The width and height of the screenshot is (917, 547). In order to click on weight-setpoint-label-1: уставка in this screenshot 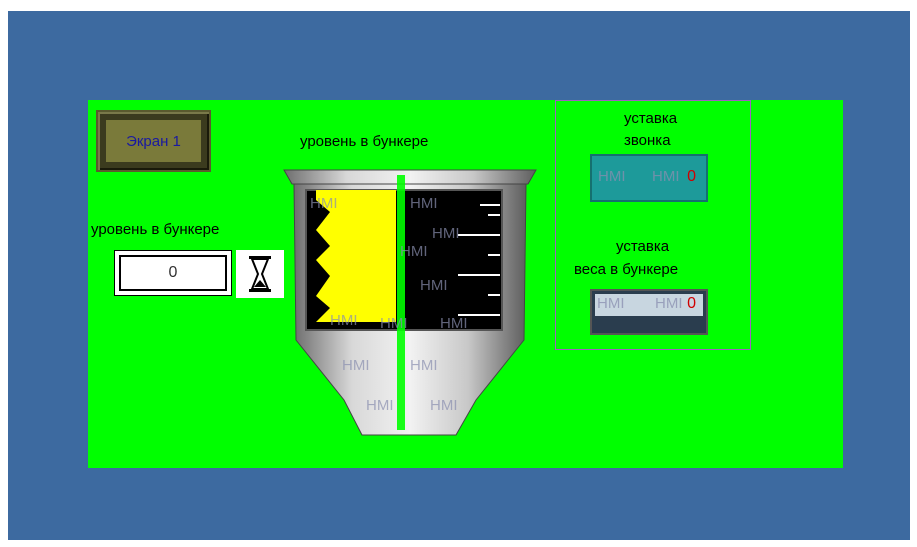, I will do `click(643, 246)`.